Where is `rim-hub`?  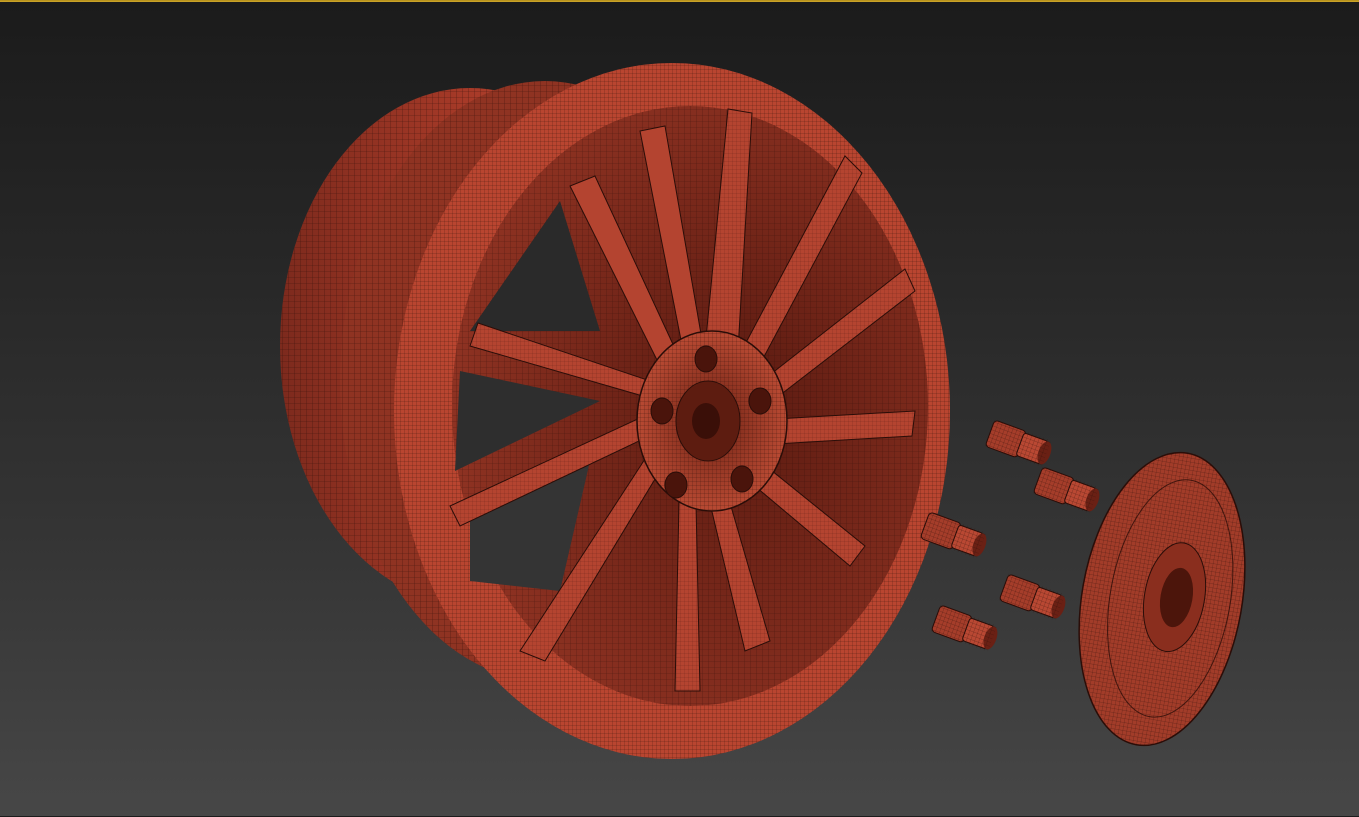
rim-hub is located at coordinates (712, 421).